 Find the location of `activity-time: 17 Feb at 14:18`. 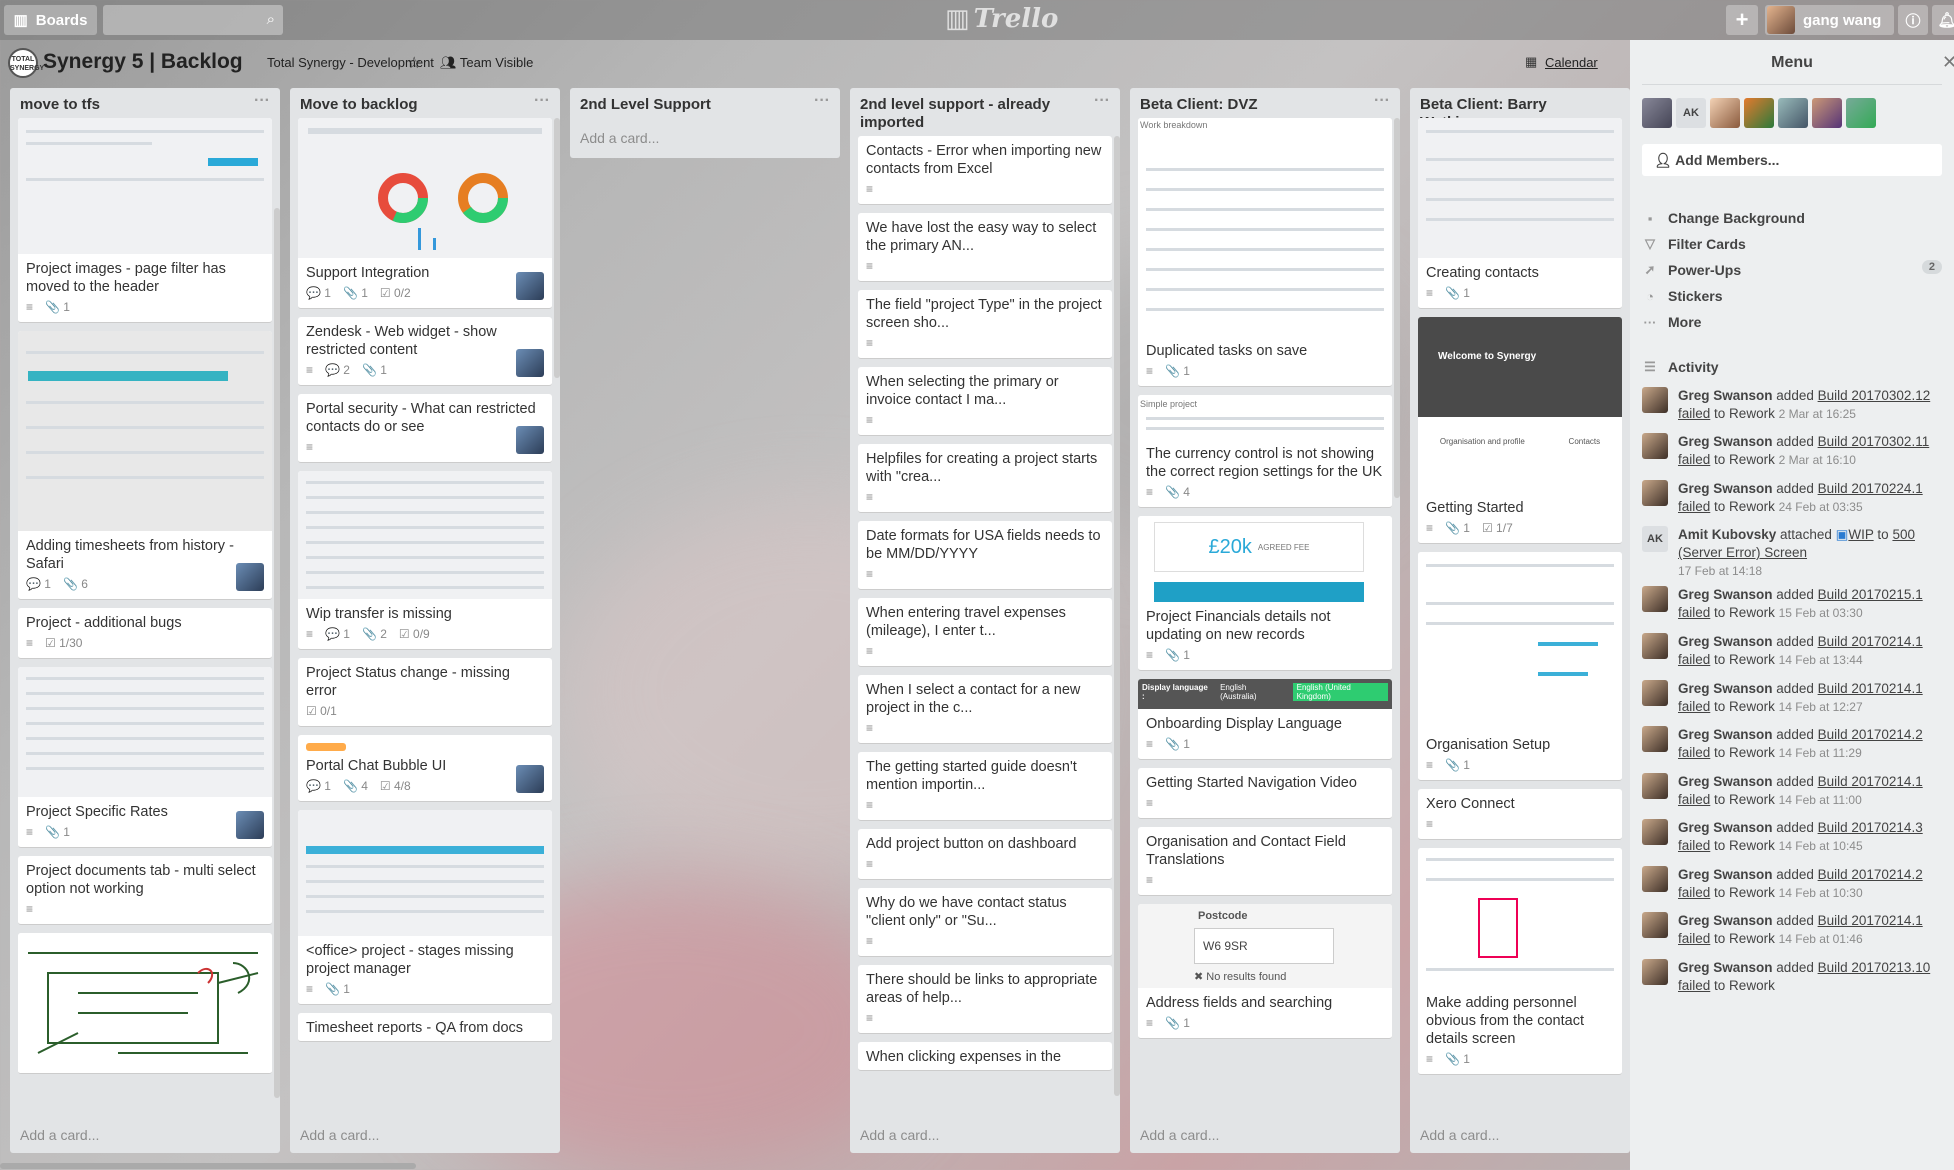

activity-time: 17 Feb at 14:18 is located at coordinates (1720, 571).